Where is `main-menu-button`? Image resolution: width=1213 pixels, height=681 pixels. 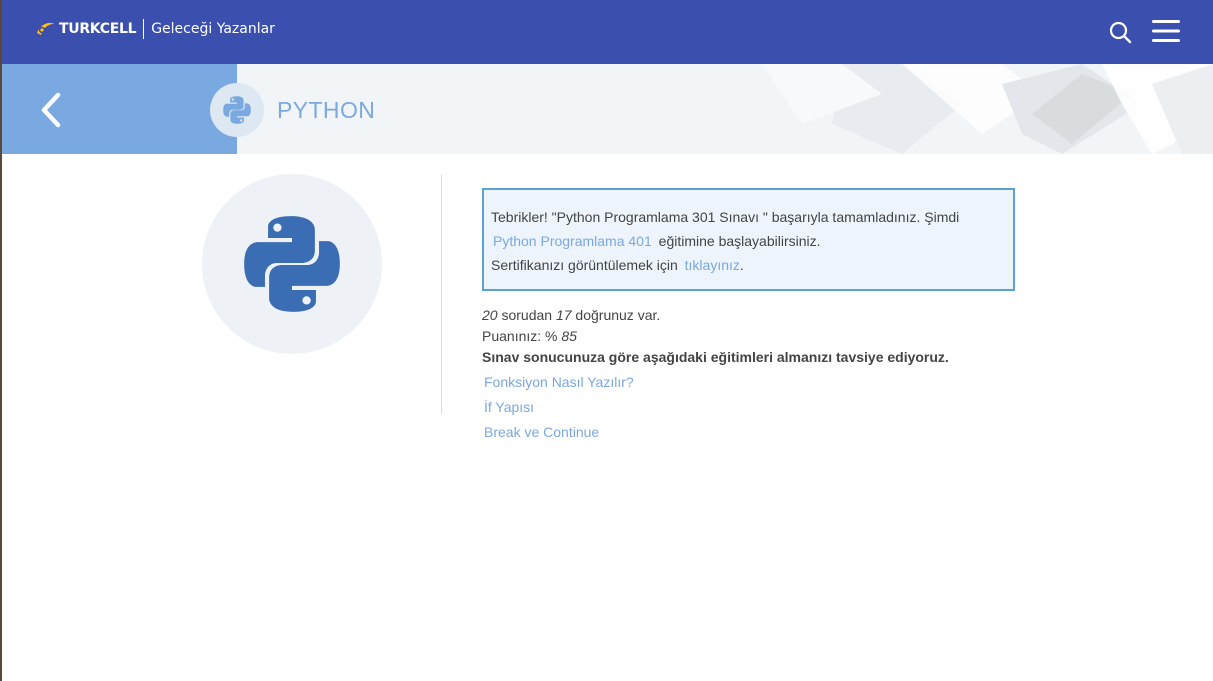 main-menu-button is located at coordinates (1166, 31).